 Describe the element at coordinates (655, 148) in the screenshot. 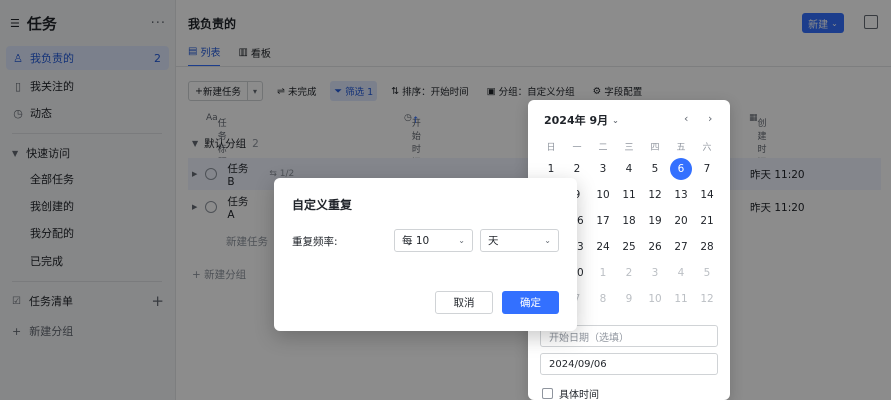

I see `weekday-label: 四` at that location.